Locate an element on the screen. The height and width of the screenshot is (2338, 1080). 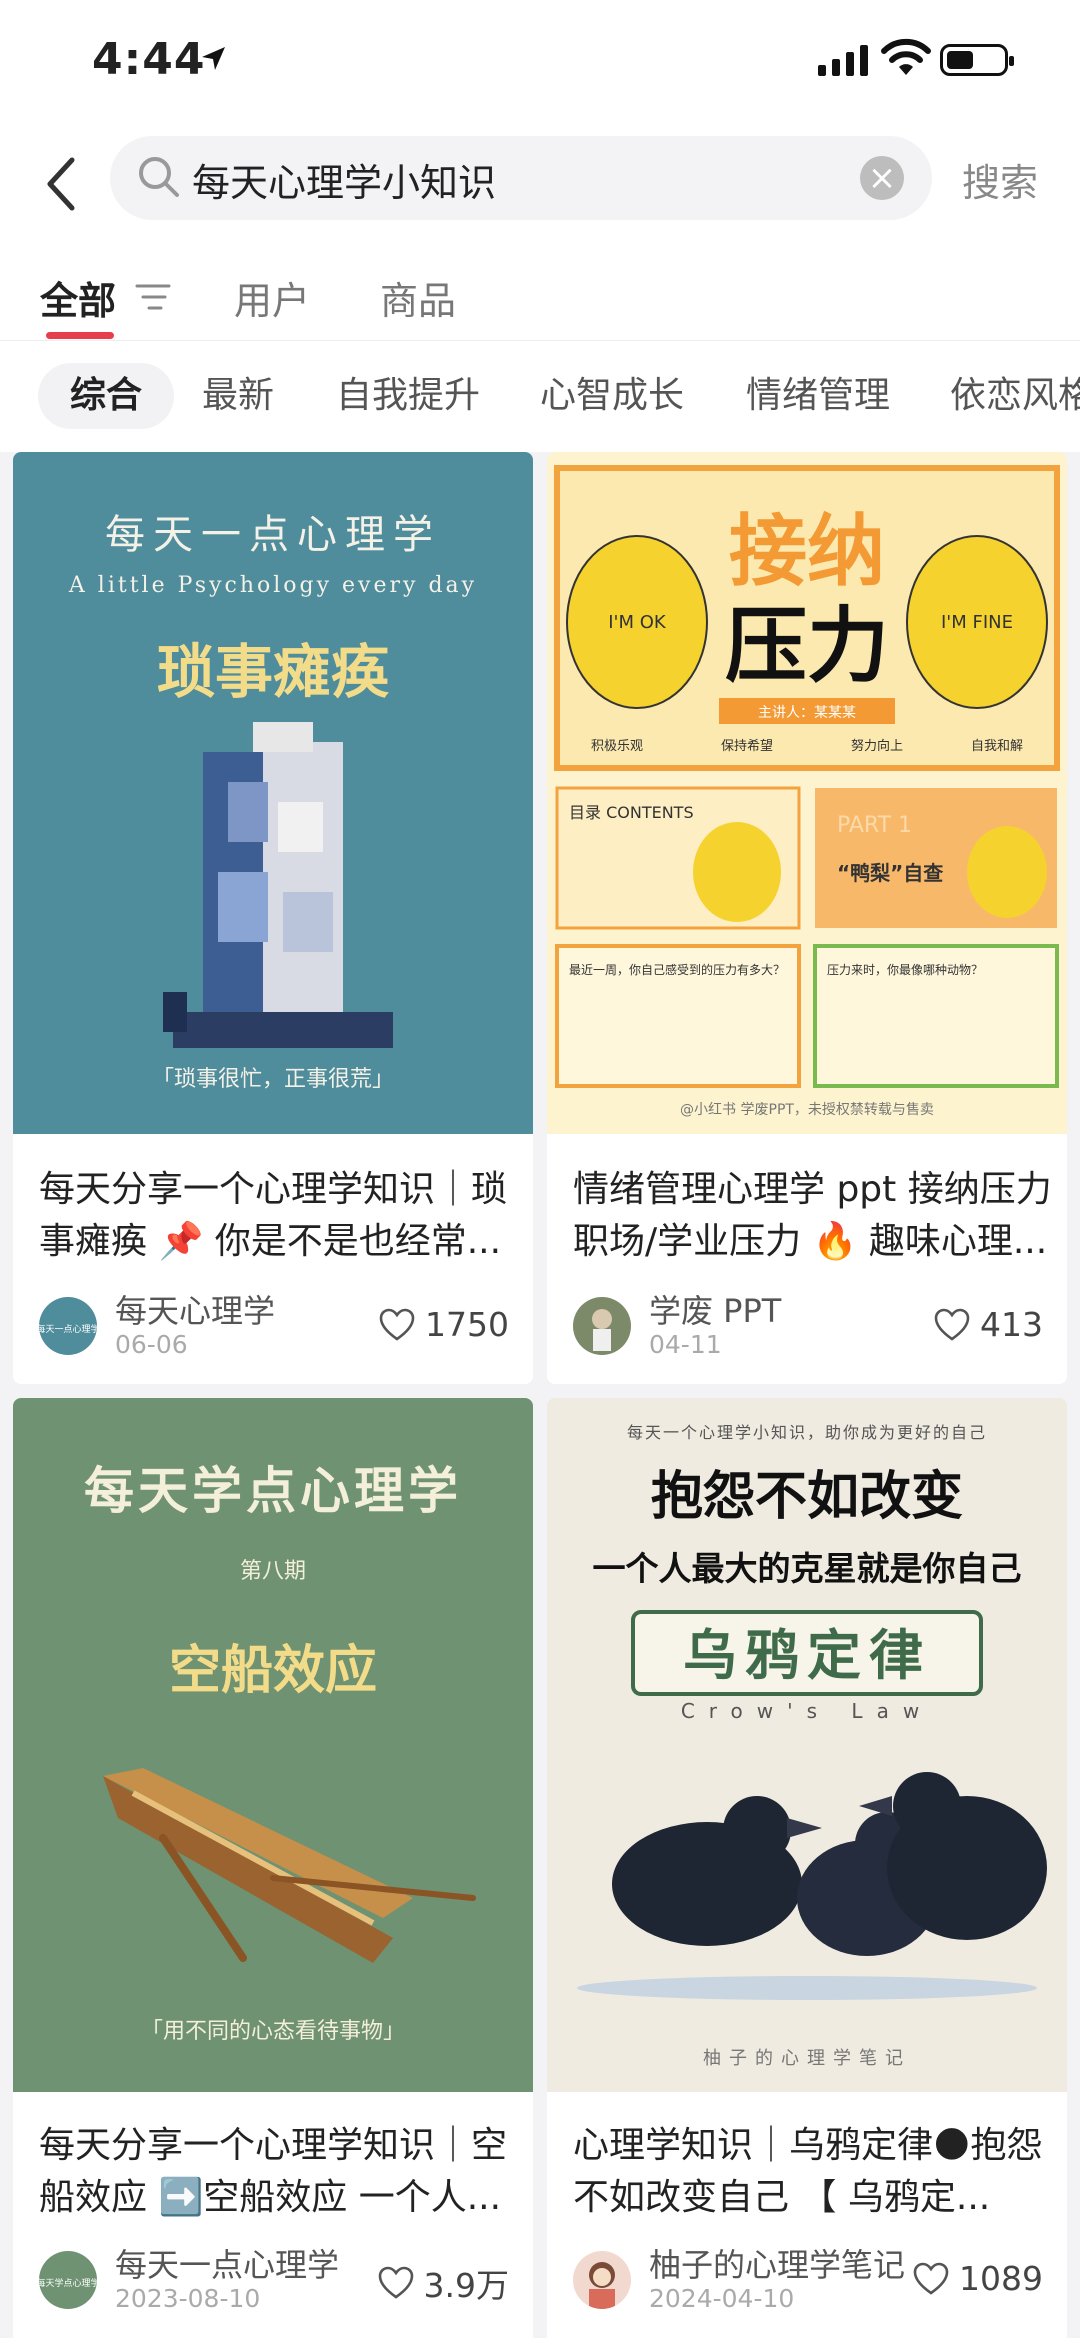
chip-emotion-management: 情绪管理 is located at coordinates (818, 396).